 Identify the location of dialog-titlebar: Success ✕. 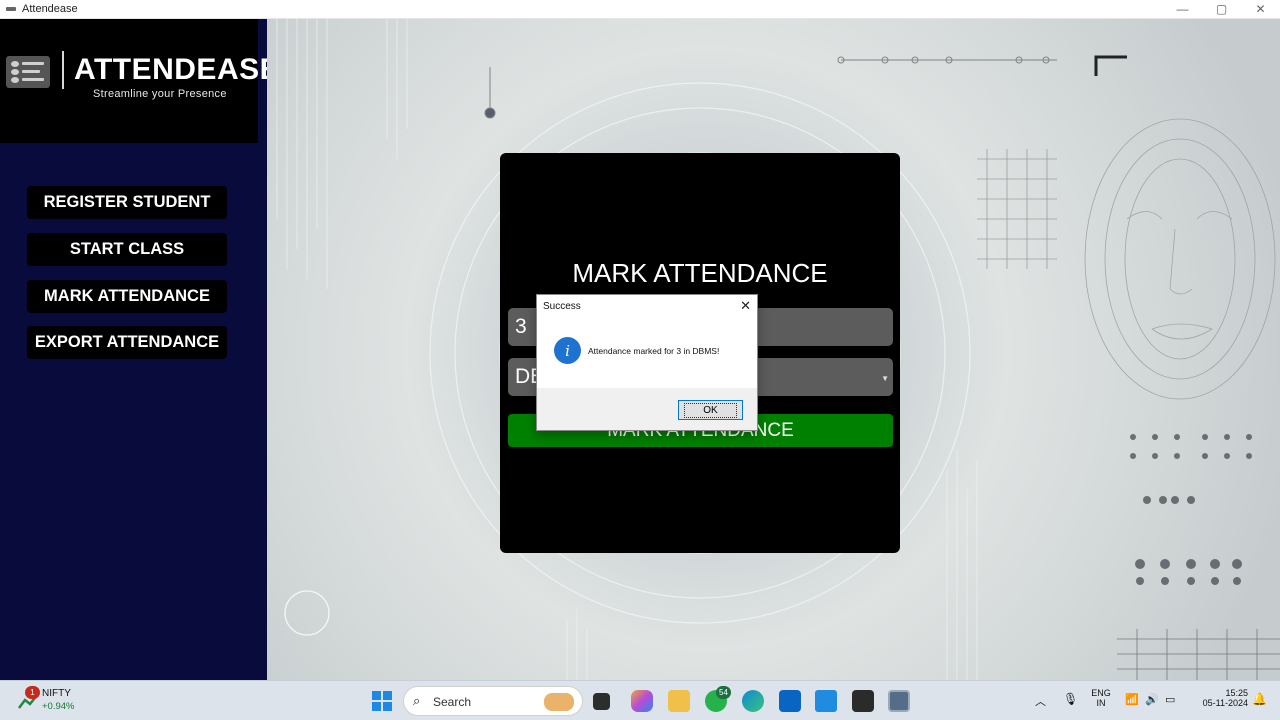
(647, 306).